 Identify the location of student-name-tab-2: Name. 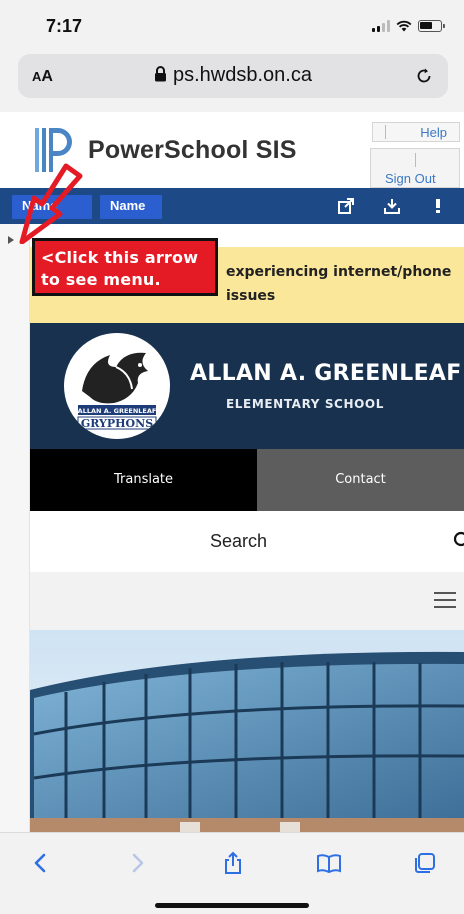
(131, 207).